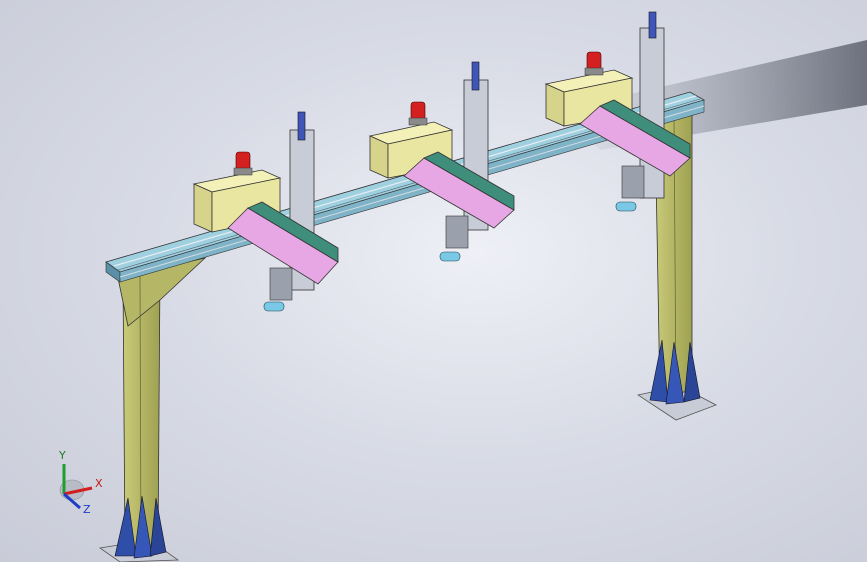 The width and height of the screenshot is (867, 562). I want to click on coordinate-triad-icon: Y X Z, so click(80, 482).